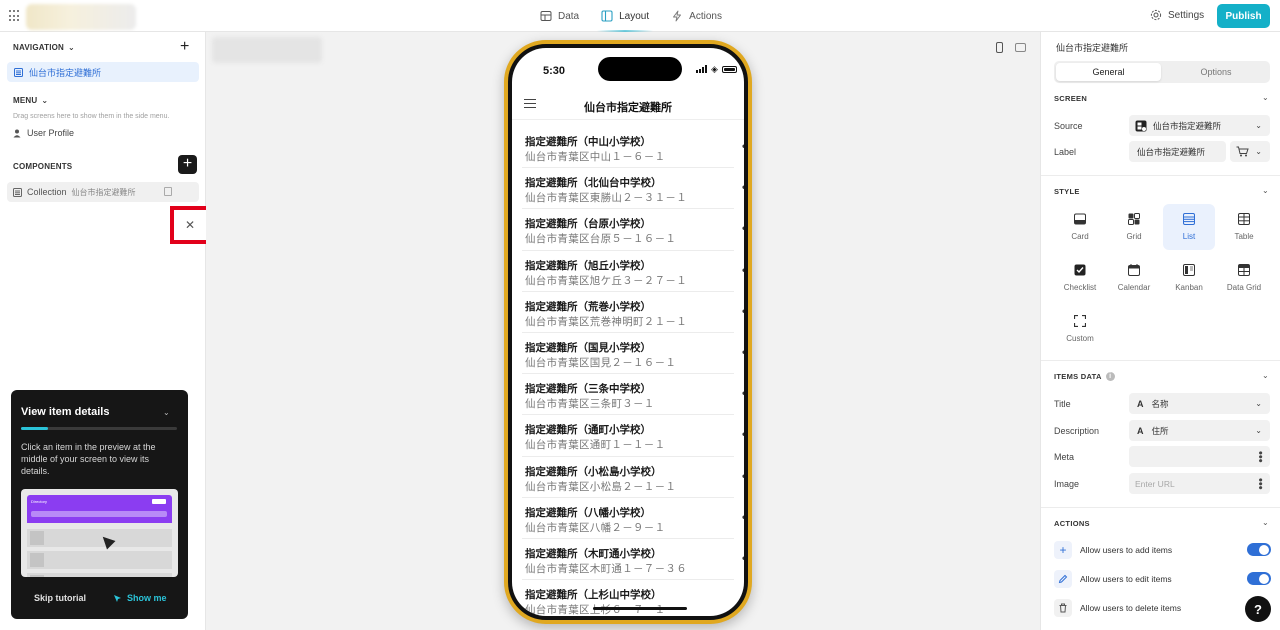  Describe the element at coordinates (1020, 47) in the screenshot. I see `tablet-device-icon` at that location.